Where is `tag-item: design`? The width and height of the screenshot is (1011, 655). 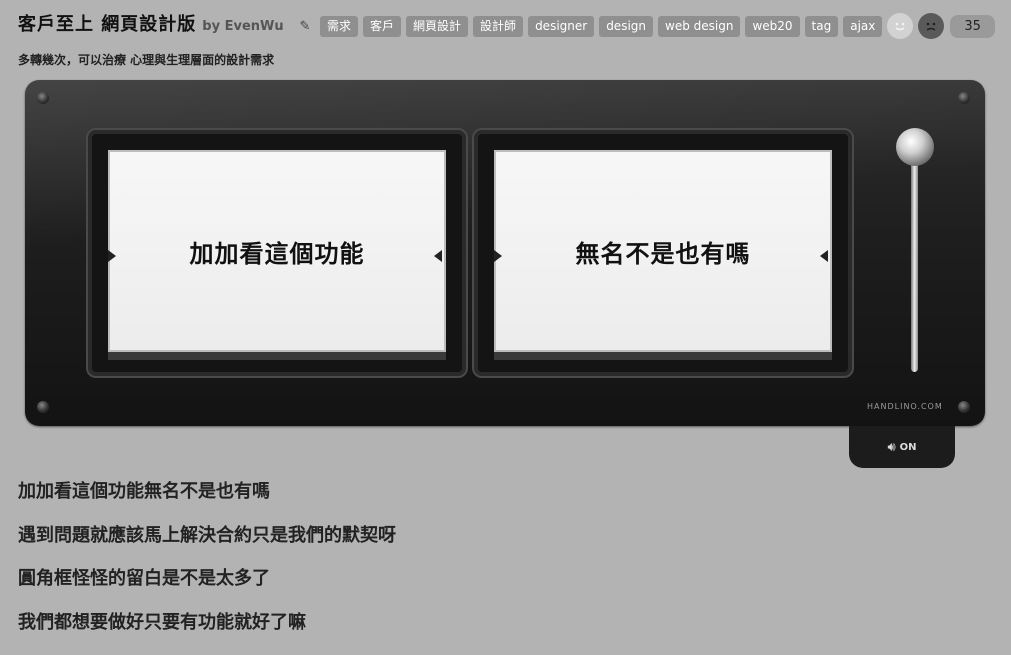
tag-item: design is located at coordinates (626, 26).